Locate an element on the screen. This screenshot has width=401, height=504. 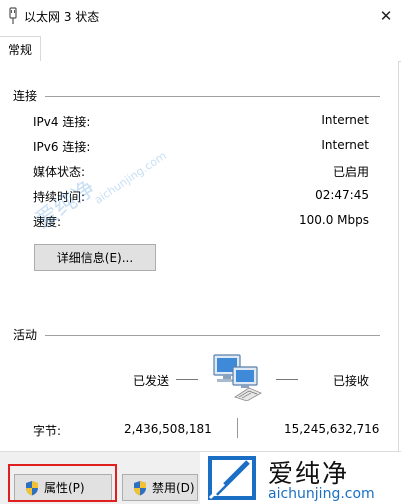
brand-watermark: 爱纯净 aichunjing.com is located at coordinates (300, 478).